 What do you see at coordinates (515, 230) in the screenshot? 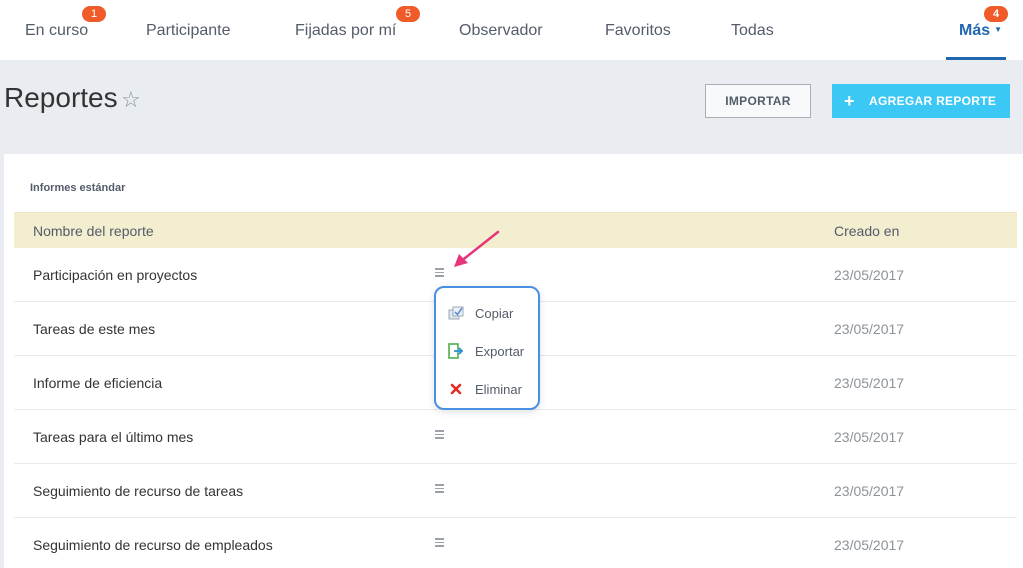
I see `table-header: Nombre del reporte Creado en` at bounding box center [515, 230].